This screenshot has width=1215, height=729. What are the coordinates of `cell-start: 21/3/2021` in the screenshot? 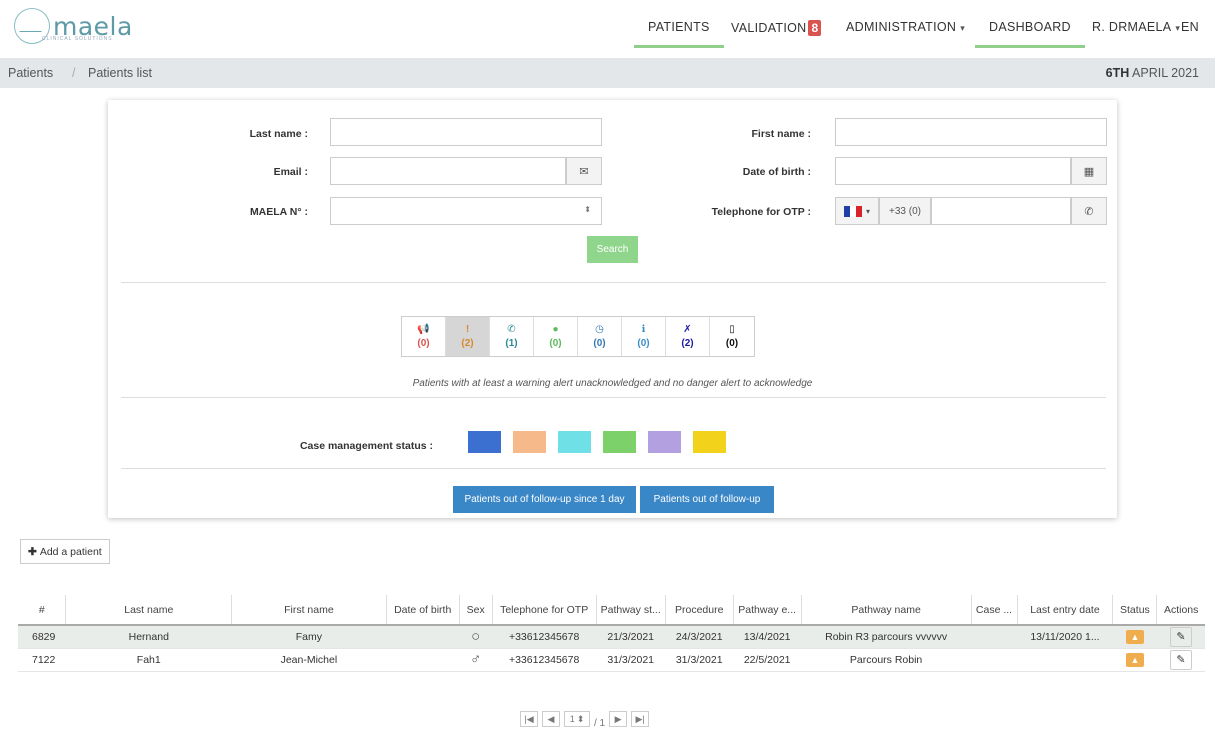 It's located at (631, 637).